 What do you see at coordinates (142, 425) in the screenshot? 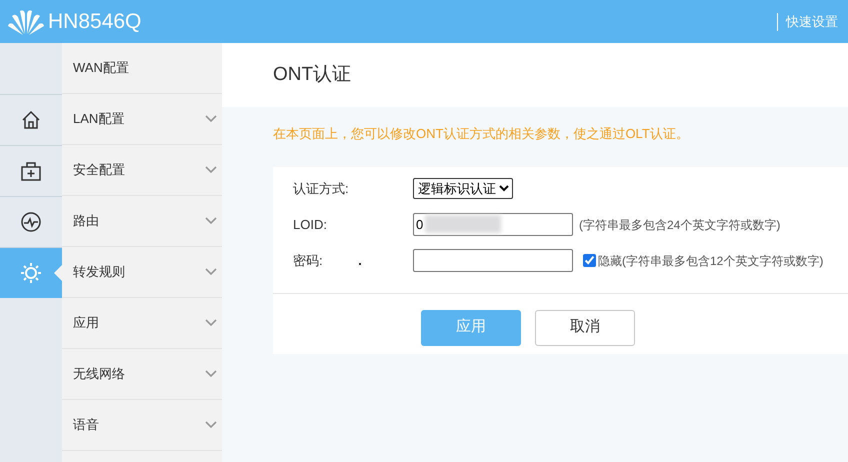
I see `menu-item: 语音` at bounding box center [142, 425].